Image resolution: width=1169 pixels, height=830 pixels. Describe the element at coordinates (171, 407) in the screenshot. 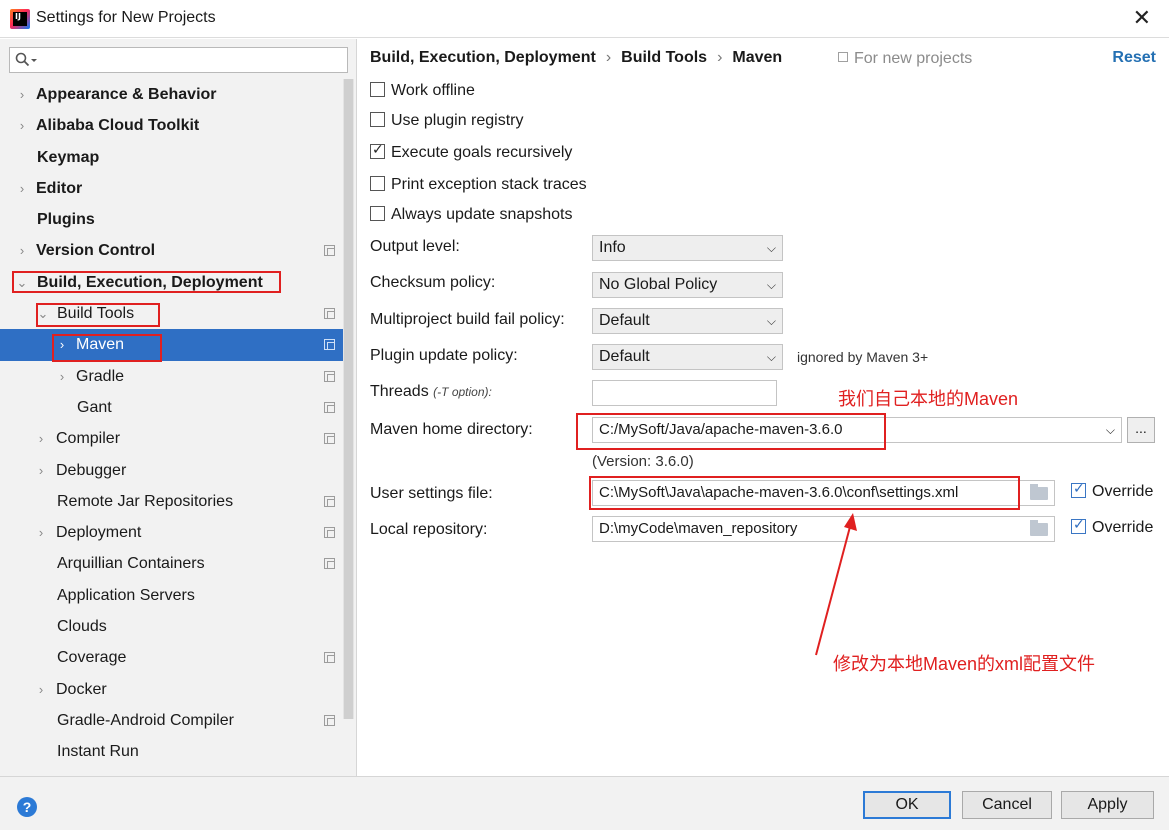

I see `sidebar-item-gant: Gant` at that location.